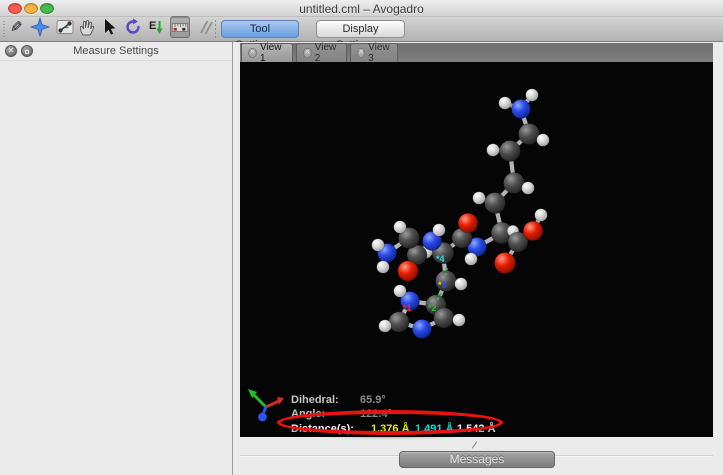 The width and height of the screenshot is (723, 475). I want to click on align-lines-icon, so click(206, 27).